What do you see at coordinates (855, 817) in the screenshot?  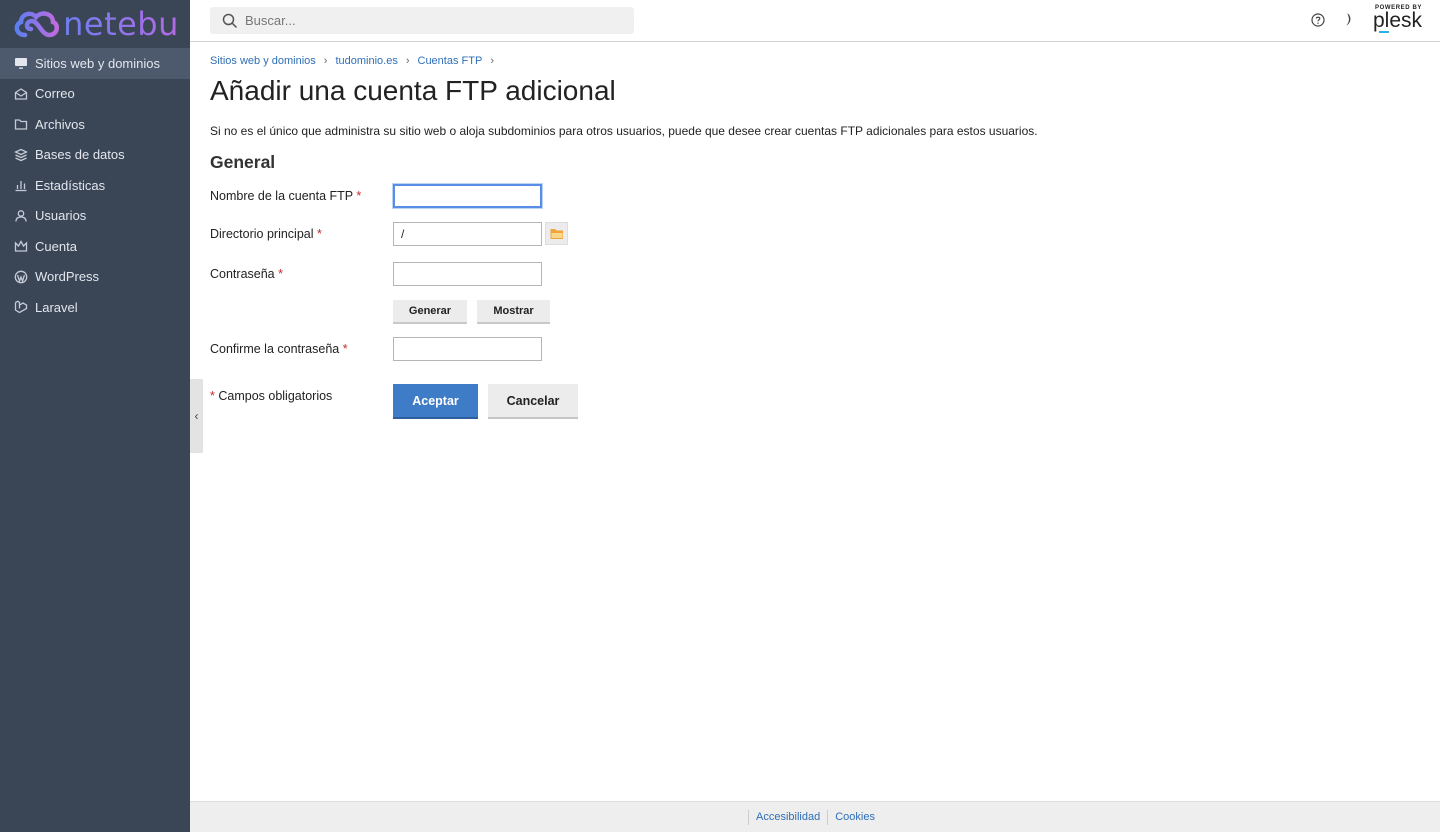 I see `footer-link-cookies: Cookies` at bounding box center [855, 817].